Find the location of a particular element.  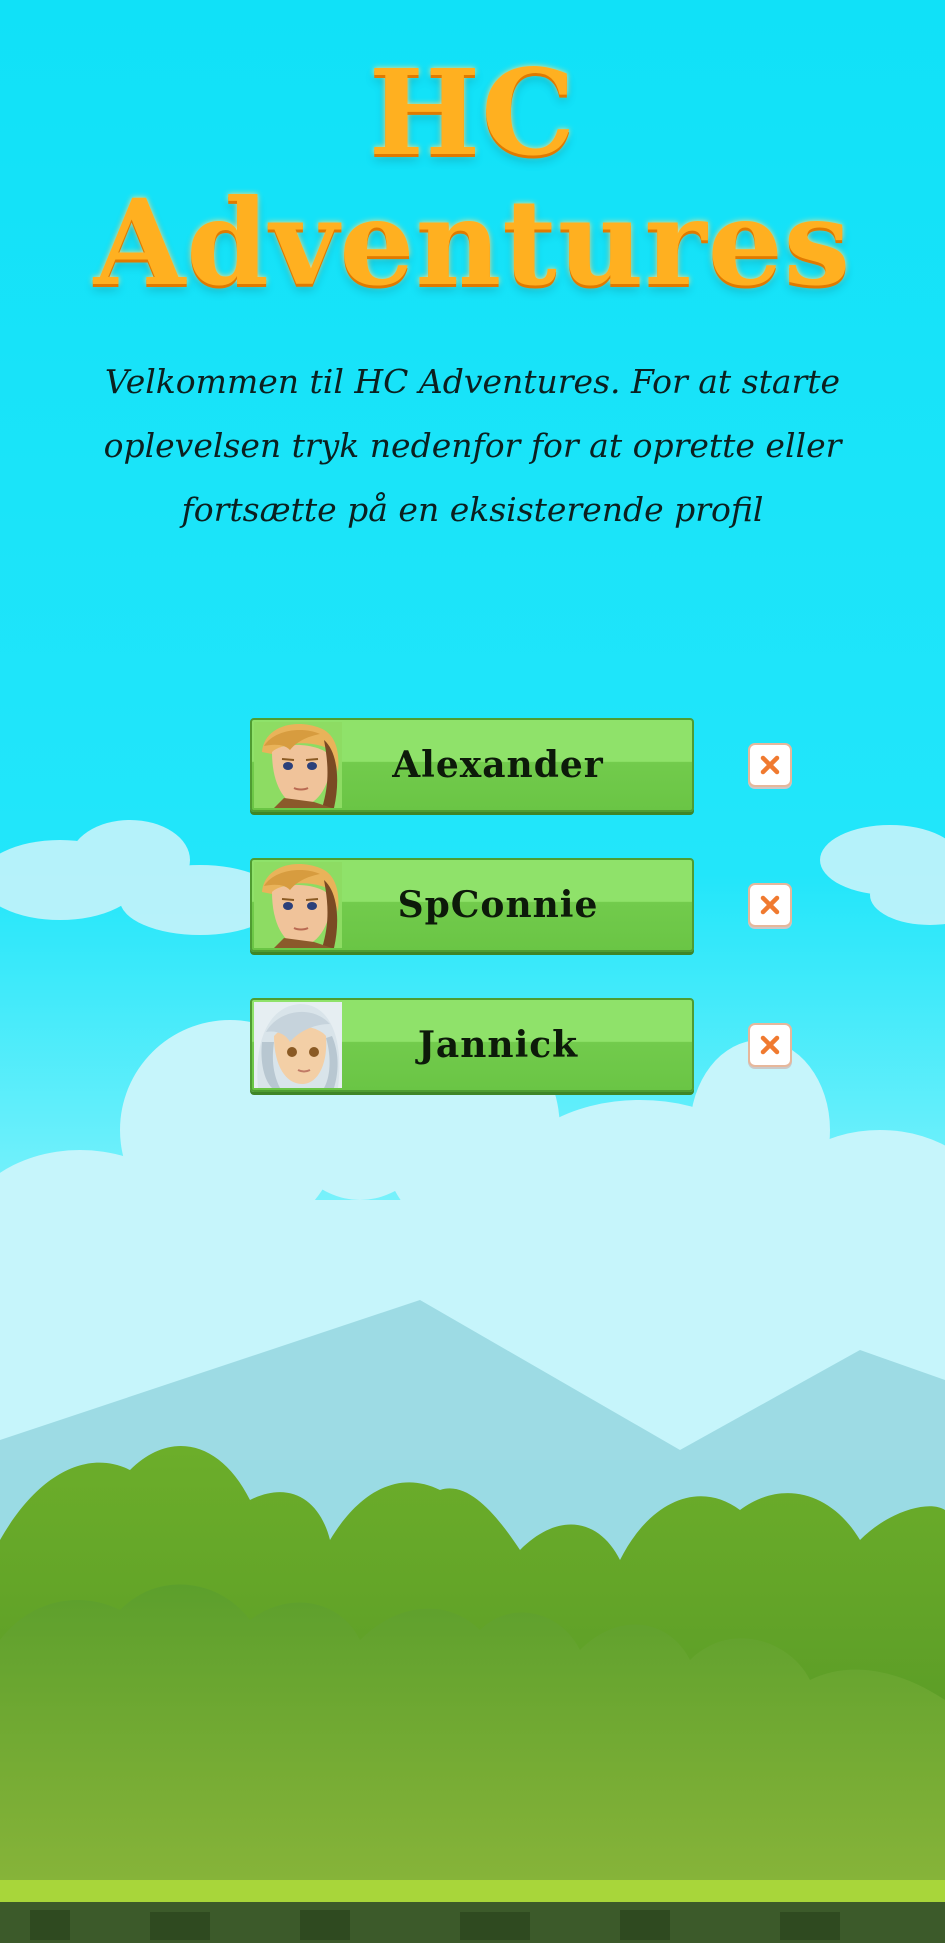

profile-name: Alexander is located at coordinates (498, 765).